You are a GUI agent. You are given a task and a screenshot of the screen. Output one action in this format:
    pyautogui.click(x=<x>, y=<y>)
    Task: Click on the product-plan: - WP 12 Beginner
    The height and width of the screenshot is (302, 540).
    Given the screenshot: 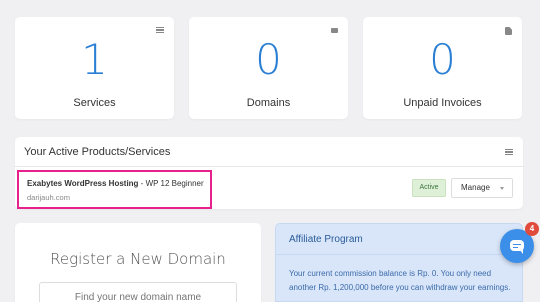 What is the action you would take?
    pyautogui.click(x=171, y=183)
    